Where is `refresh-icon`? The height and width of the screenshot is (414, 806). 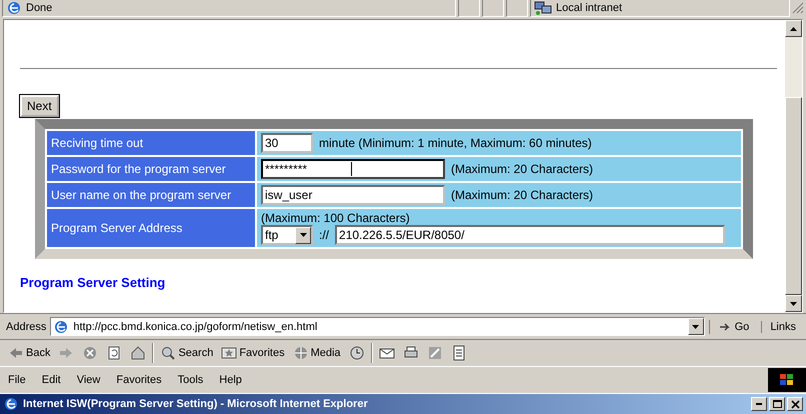
refresh-icon is located at coordinates (114, 353).